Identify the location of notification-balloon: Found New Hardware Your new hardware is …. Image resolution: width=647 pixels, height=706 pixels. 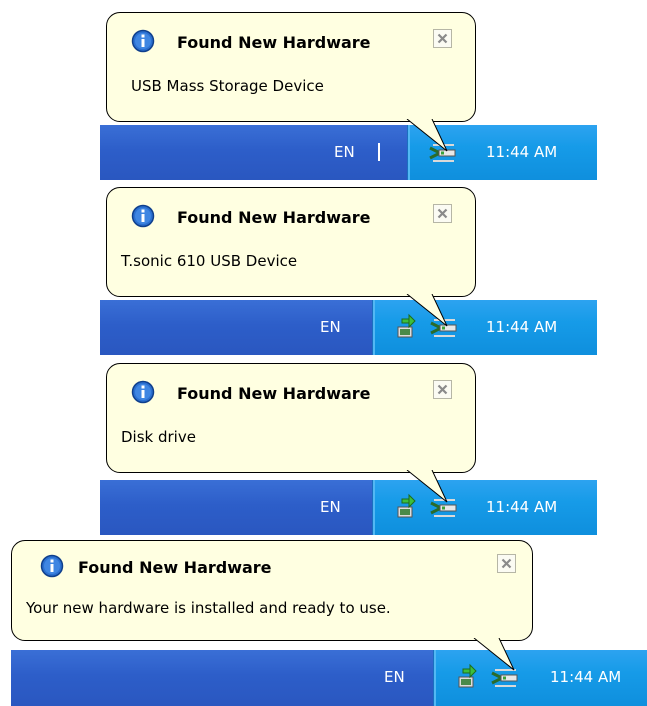
(272, 590).